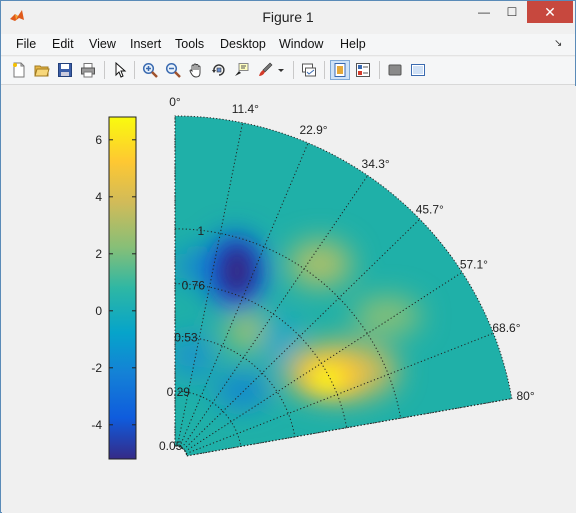  Describe the element at coordinates (418, 70) in the screenshot. I see `layout-icon` at that location.